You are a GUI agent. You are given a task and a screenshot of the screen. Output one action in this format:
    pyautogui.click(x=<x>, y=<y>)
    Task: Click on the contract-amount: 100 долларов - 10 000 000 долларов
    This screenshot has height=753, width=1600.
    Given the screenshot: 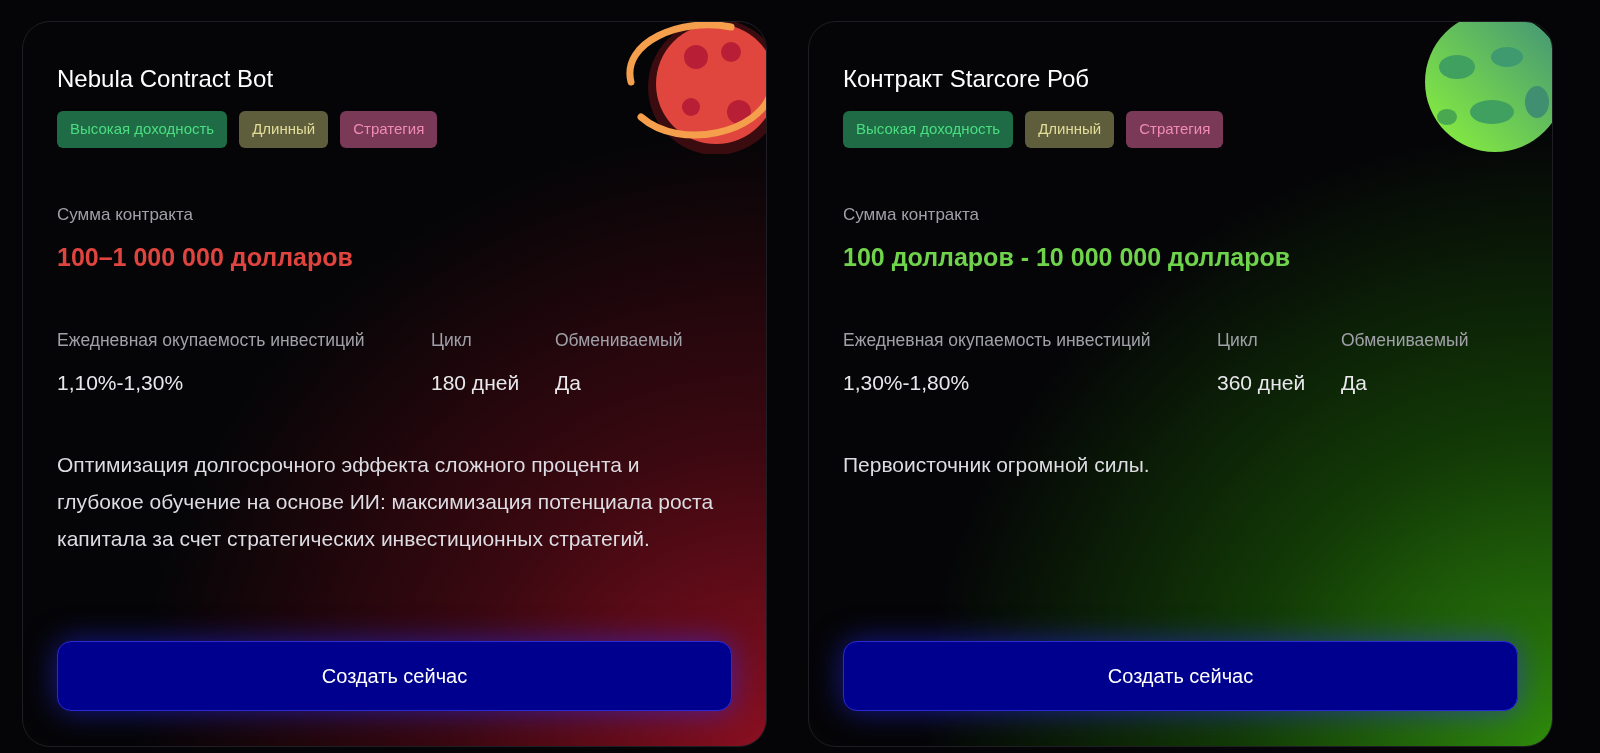 What is the action you would take?
    pyautogui.click(x=1067, y=257)
    